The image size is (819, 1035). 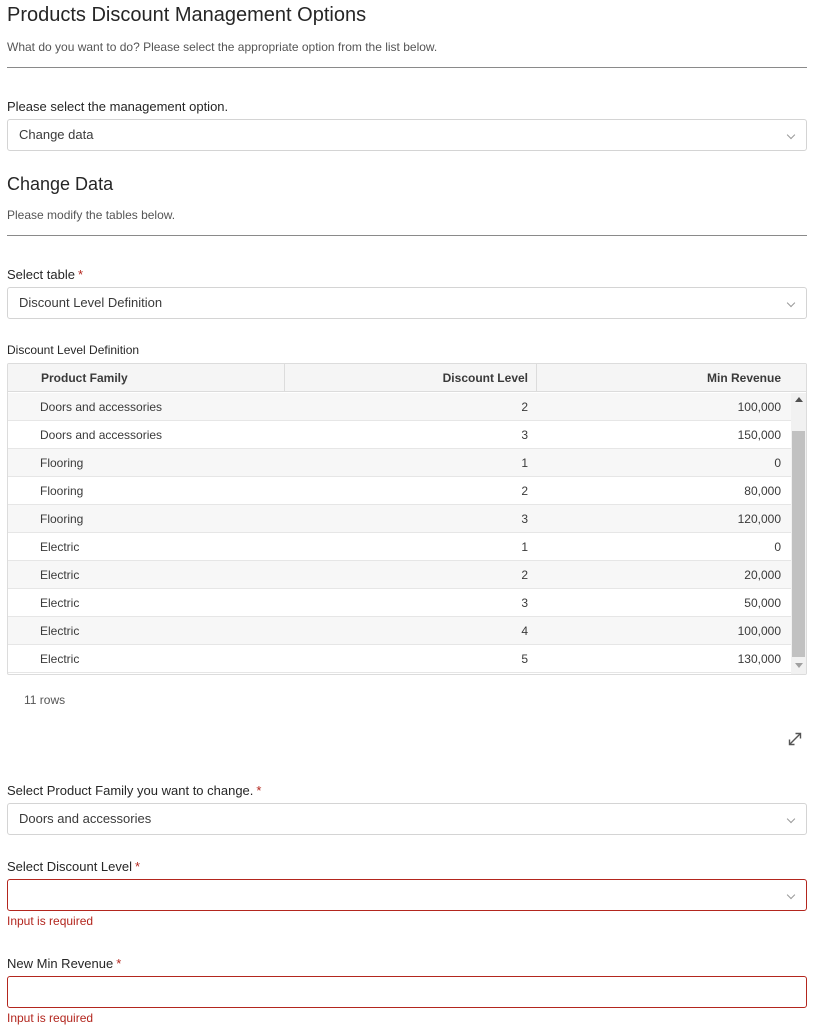 What do you see at coordinates (524, 631) in the screenshot?
I see `cell-discount-level: 4` at bounding box center [524, 631].